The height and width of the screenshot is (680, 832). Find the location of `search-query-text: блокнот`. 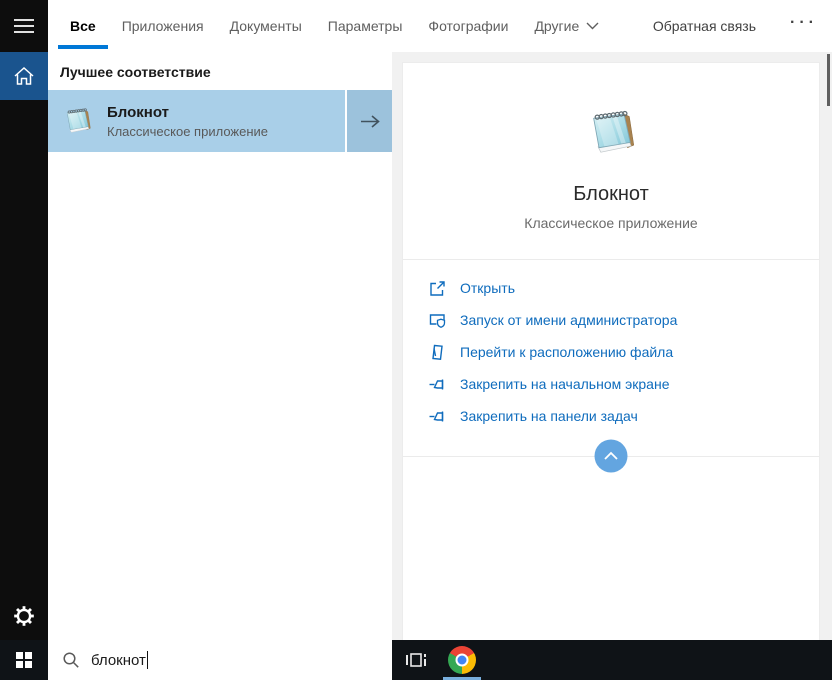

search-query-text: блокнот is located at coordinates (118, 660).